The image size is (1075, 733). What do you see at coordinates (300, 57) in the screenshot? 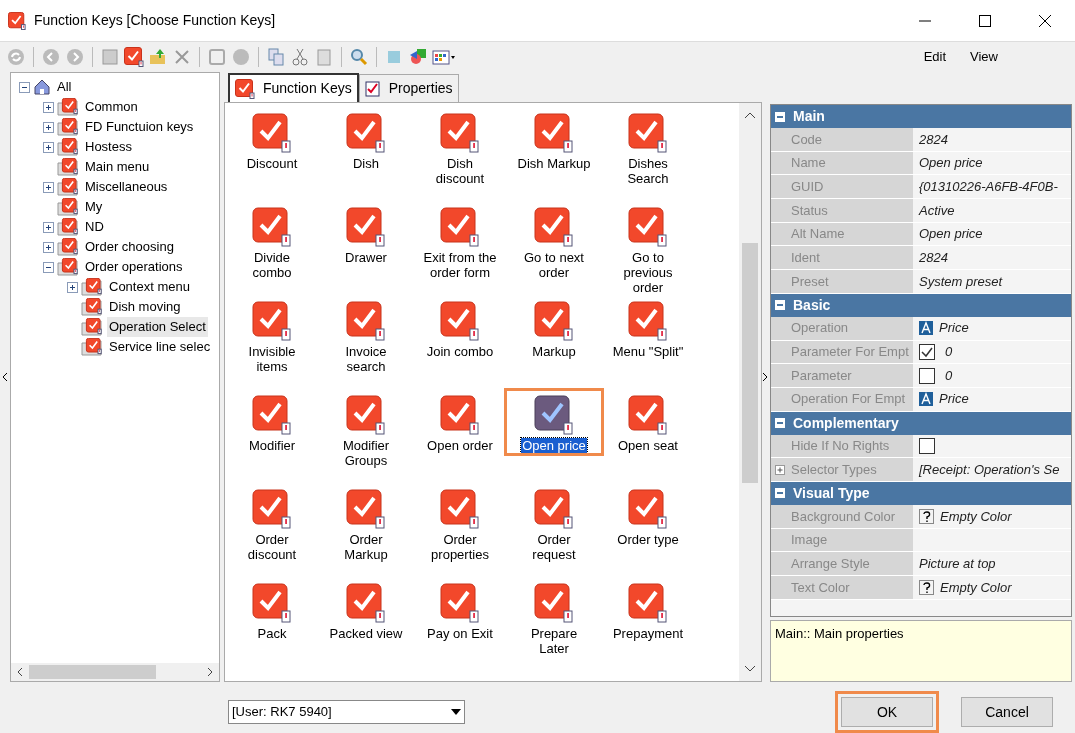
I see `cut-icon` at bounding box center [300, 57].